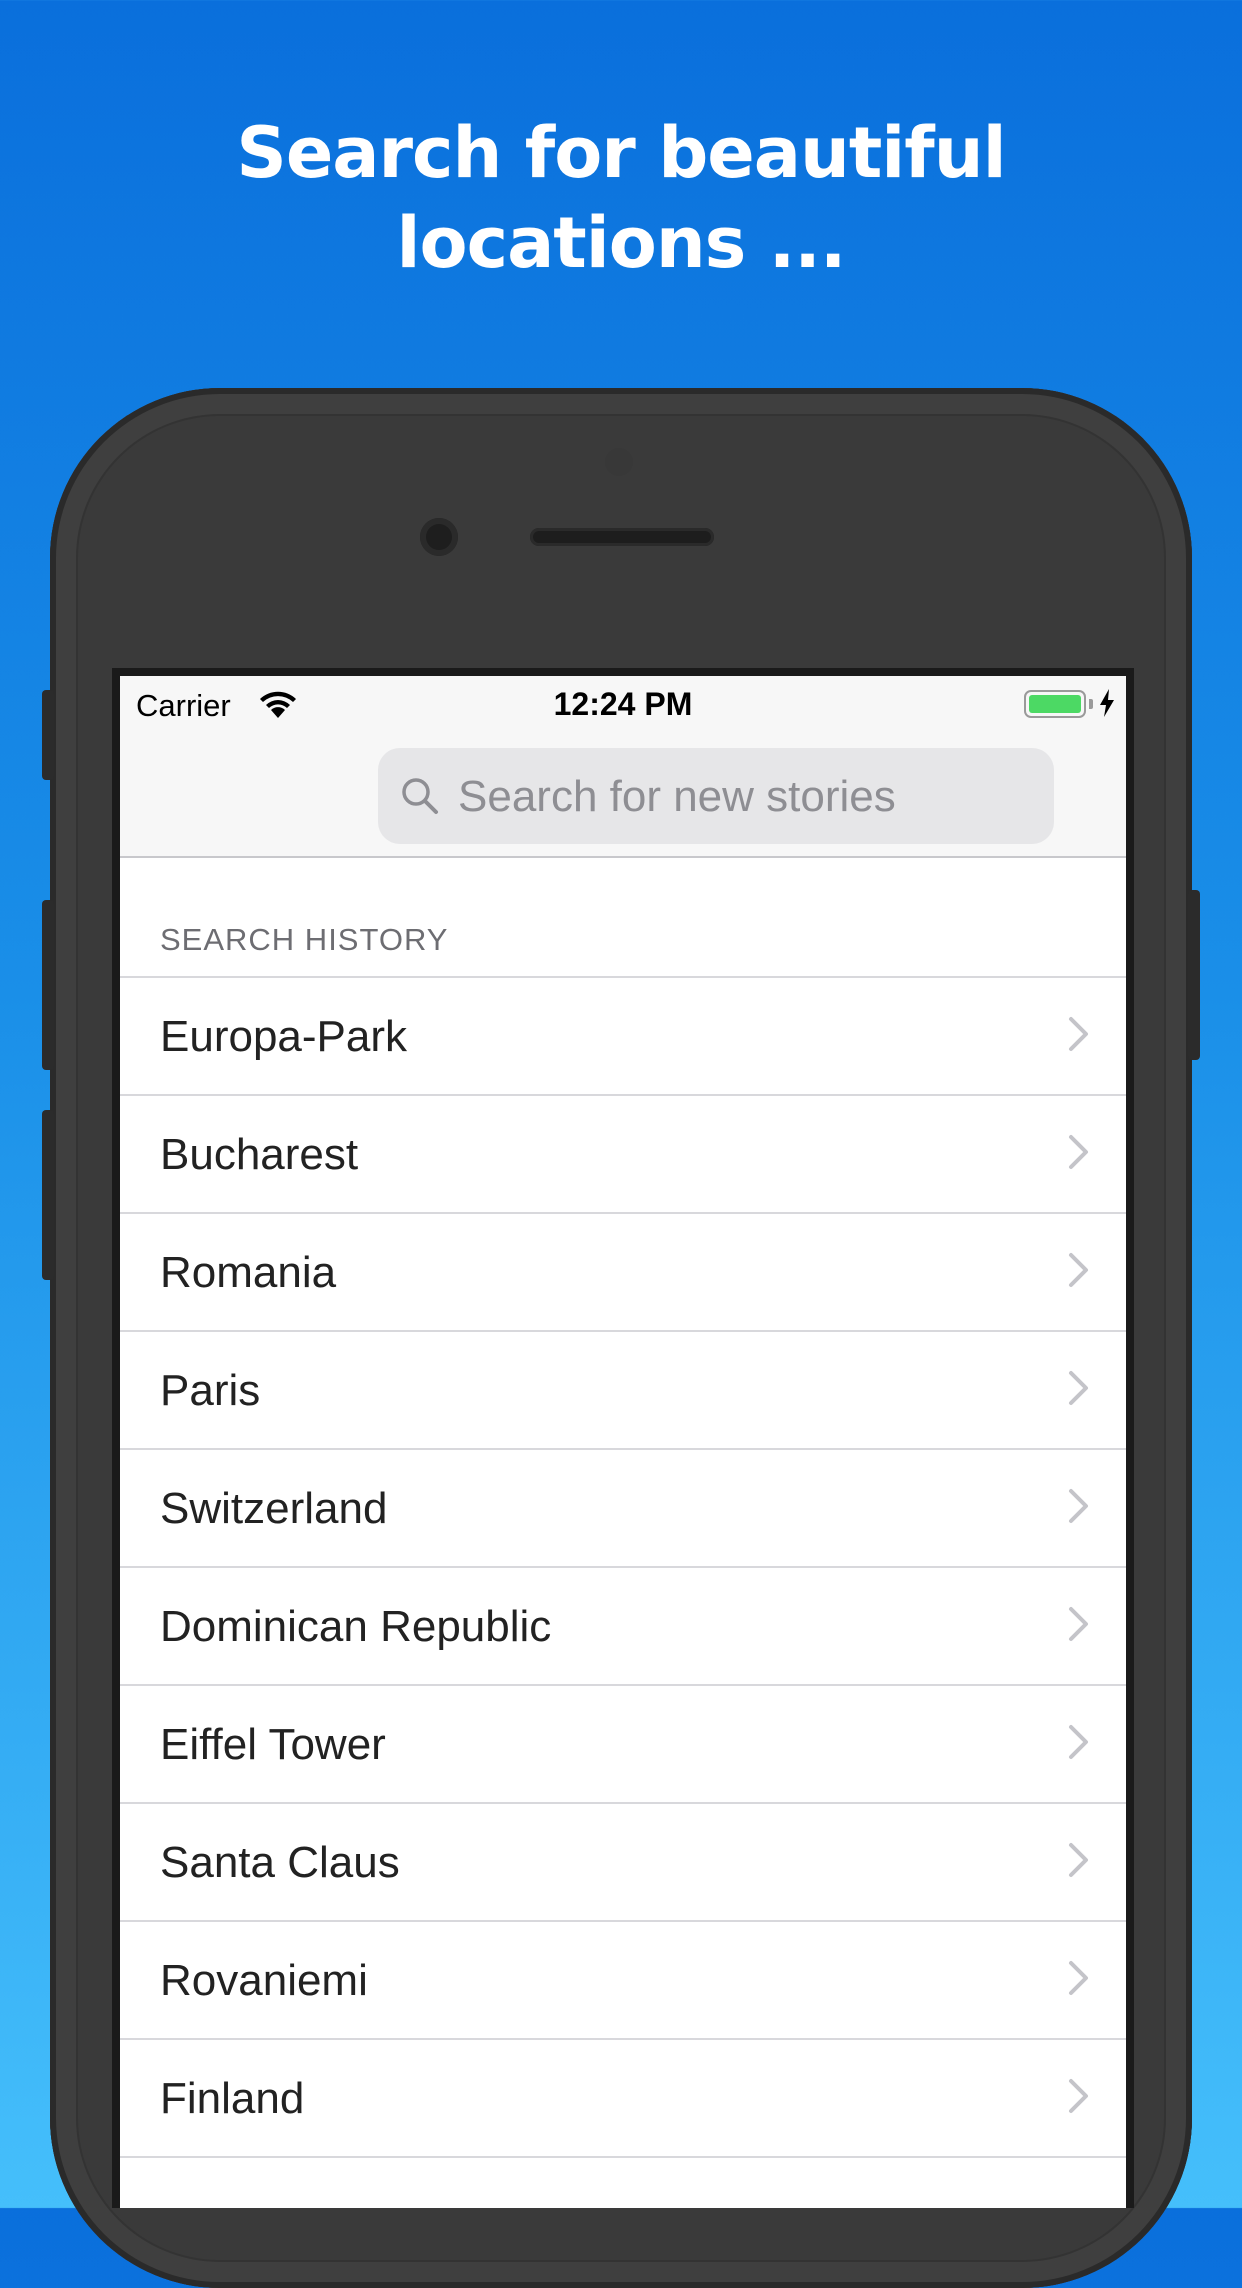  I want to click on list-item-label: Romania, so click(248, 1272).